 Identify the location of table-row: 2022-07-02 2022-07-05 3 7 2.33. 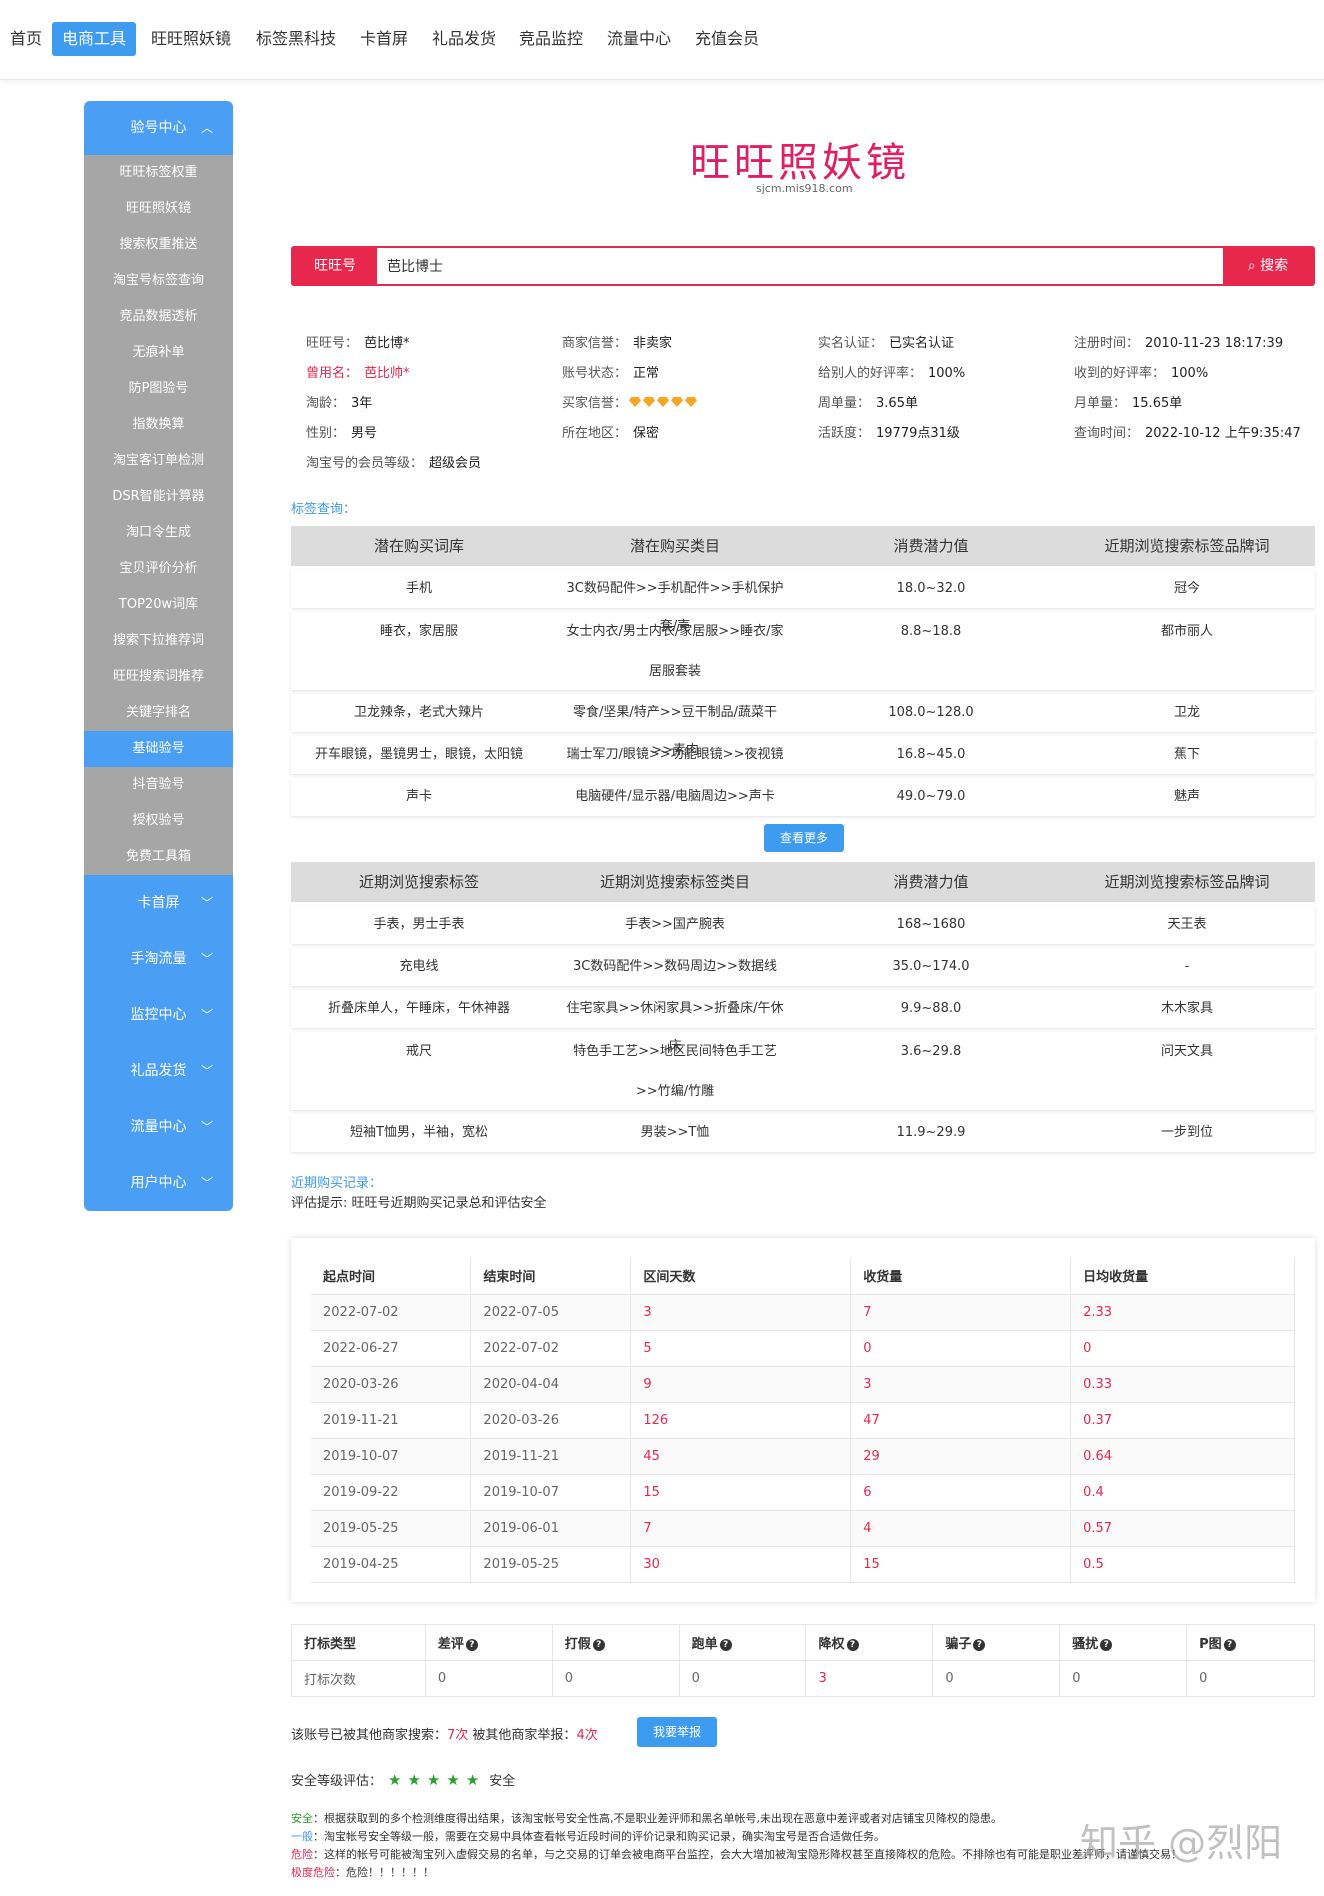
(803, 1312).